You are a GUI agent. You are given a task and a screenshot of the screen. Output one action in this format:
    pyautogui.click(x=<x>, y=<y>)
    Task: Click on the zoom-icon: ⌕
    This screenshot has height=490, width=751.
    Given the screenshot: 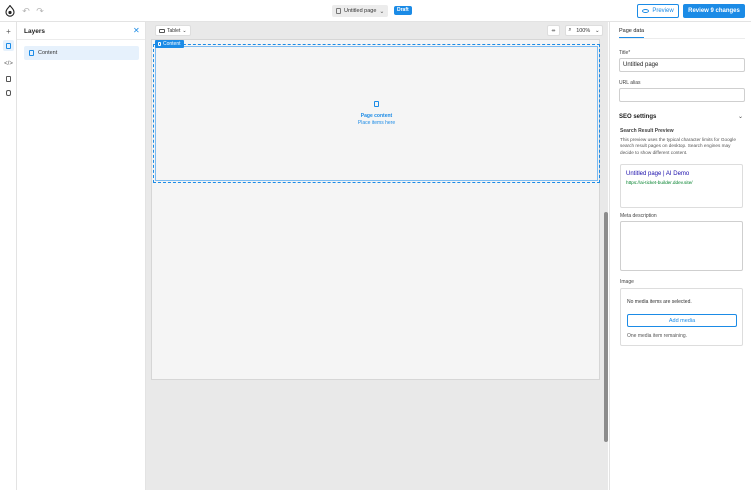 What is the action you would take?
    pyautogui.click(x=570, y=30)
    